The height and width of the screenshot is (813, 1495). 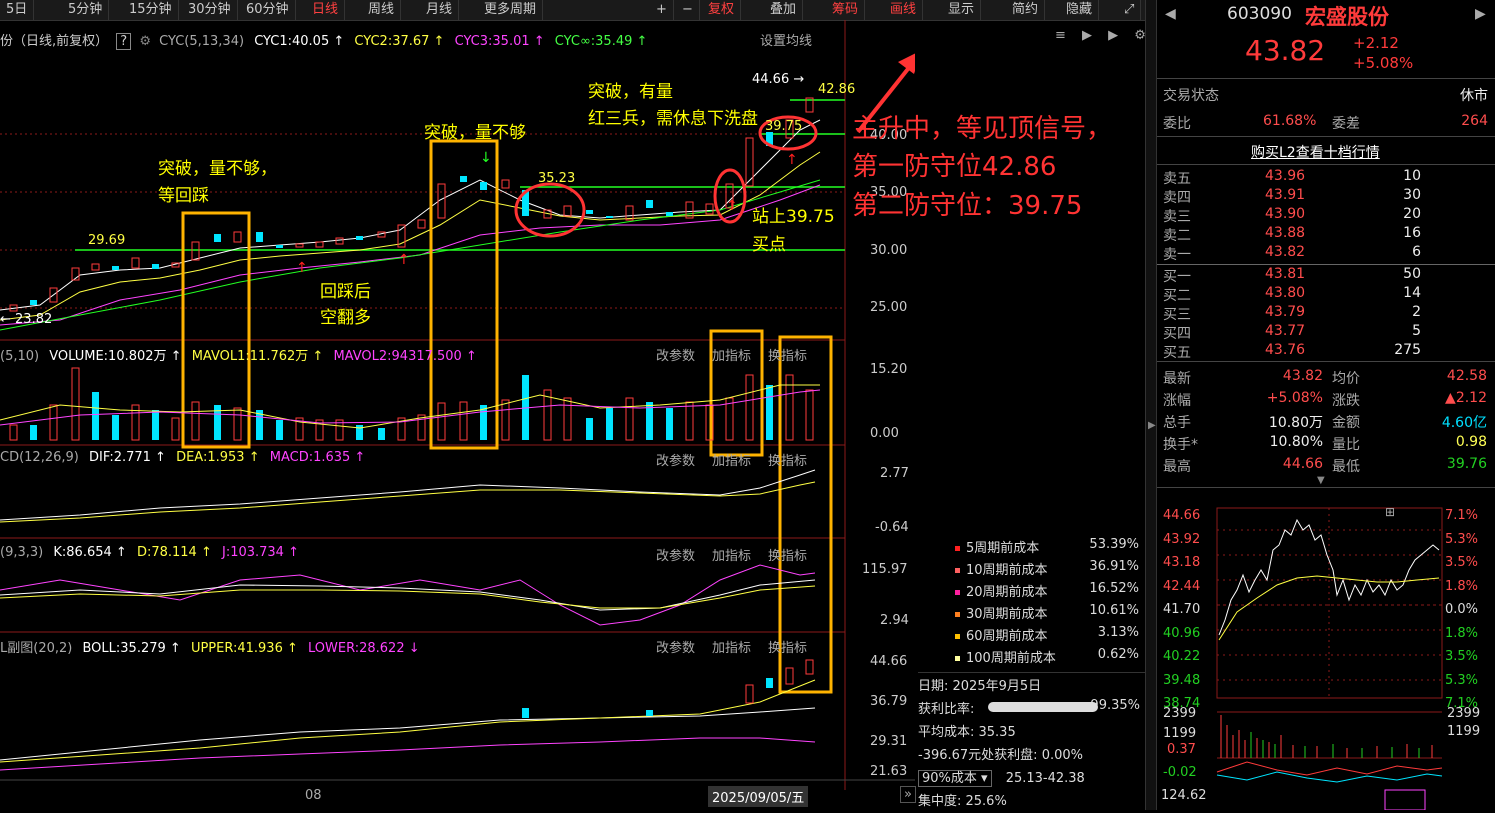 I want to click on buy-l2-link: 购买L2查看十档行情, so click(x=1315, y=152).